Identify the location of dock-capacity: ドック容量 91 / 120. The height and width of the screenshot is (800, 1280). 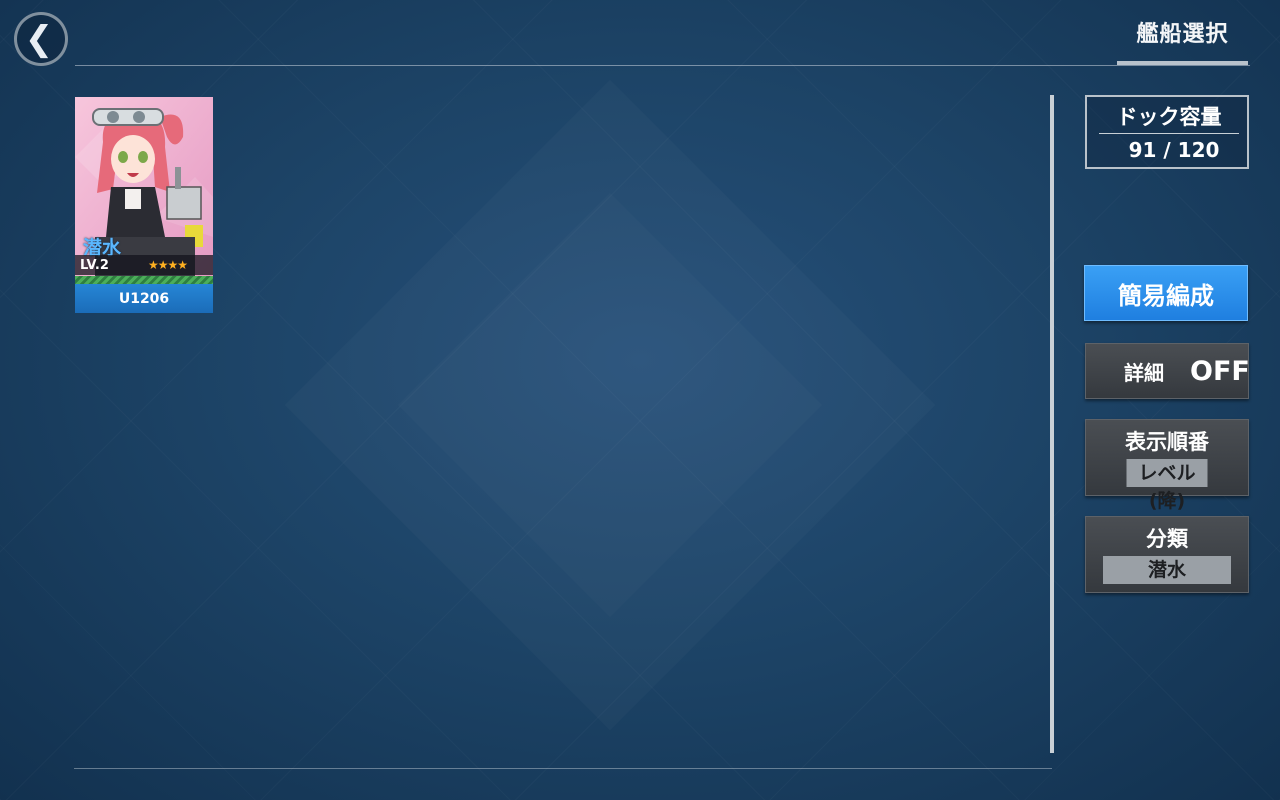
(1167, 132).